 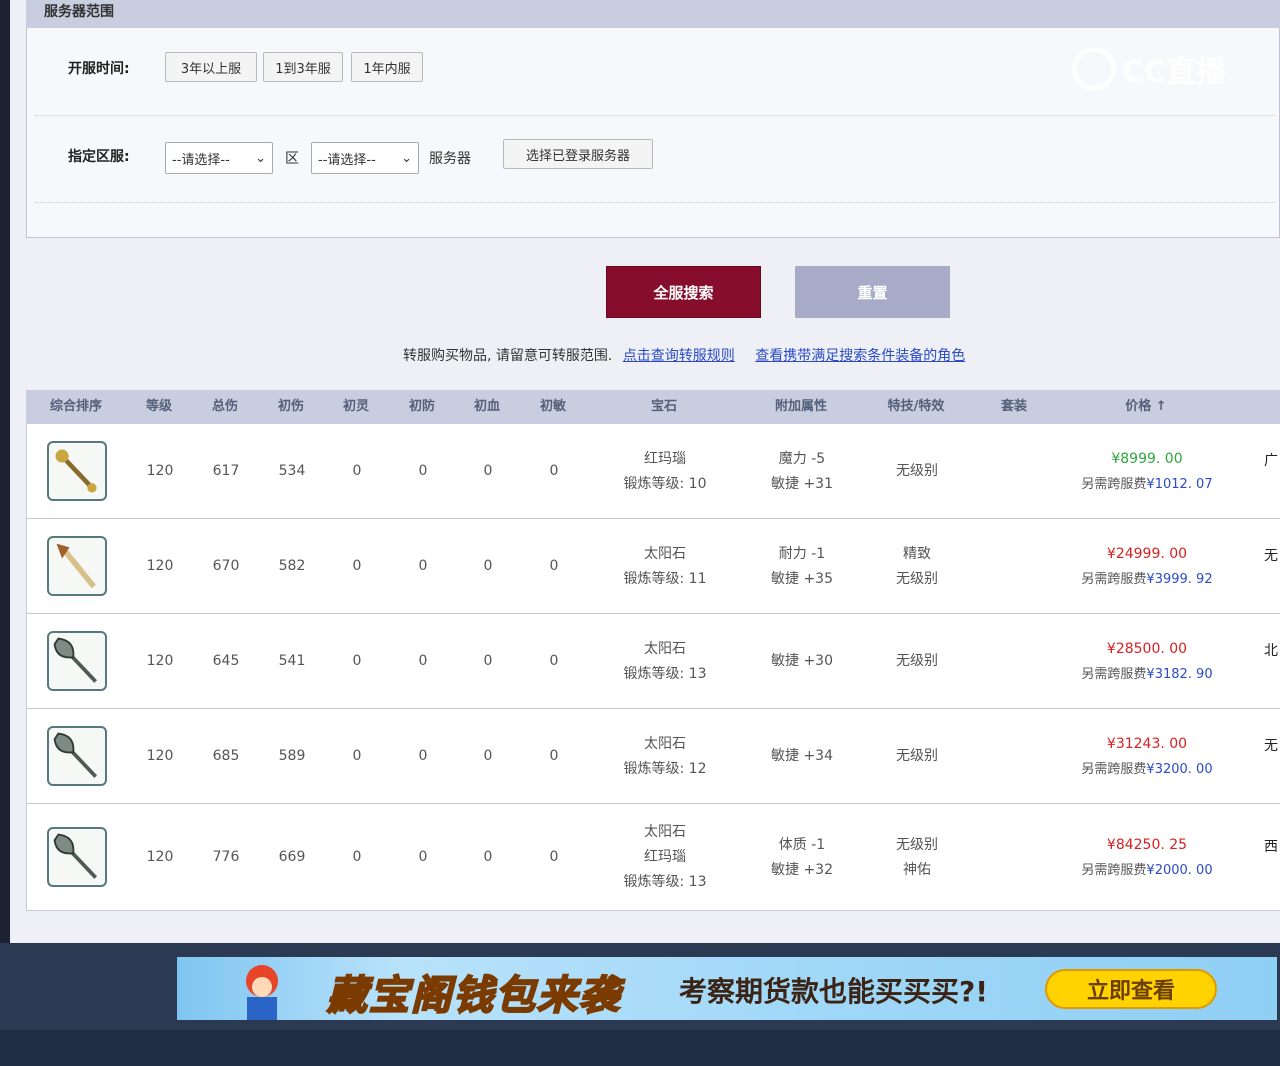 What do you see at coordinates (292, 470) in the screenshot?
I see `cell-init-damage: 534` at bounding box center [292, 470].